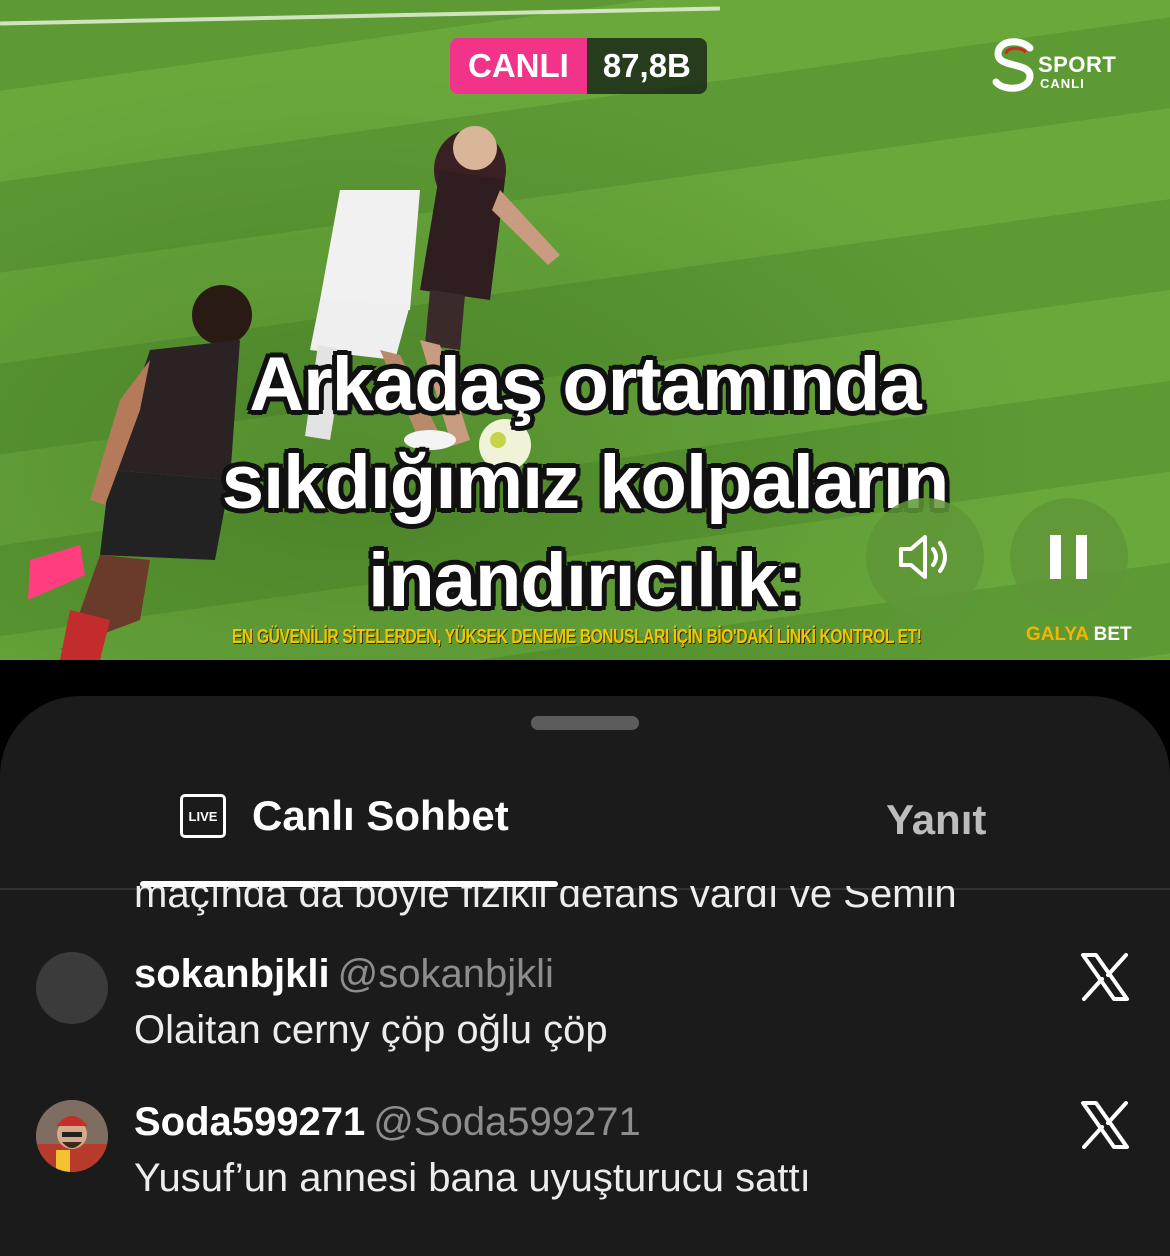 The image size is (1170, 1256). Describe the element at coordinates (1077, 64) in the screenshot. I see `channel-name: SPORT` at that location.